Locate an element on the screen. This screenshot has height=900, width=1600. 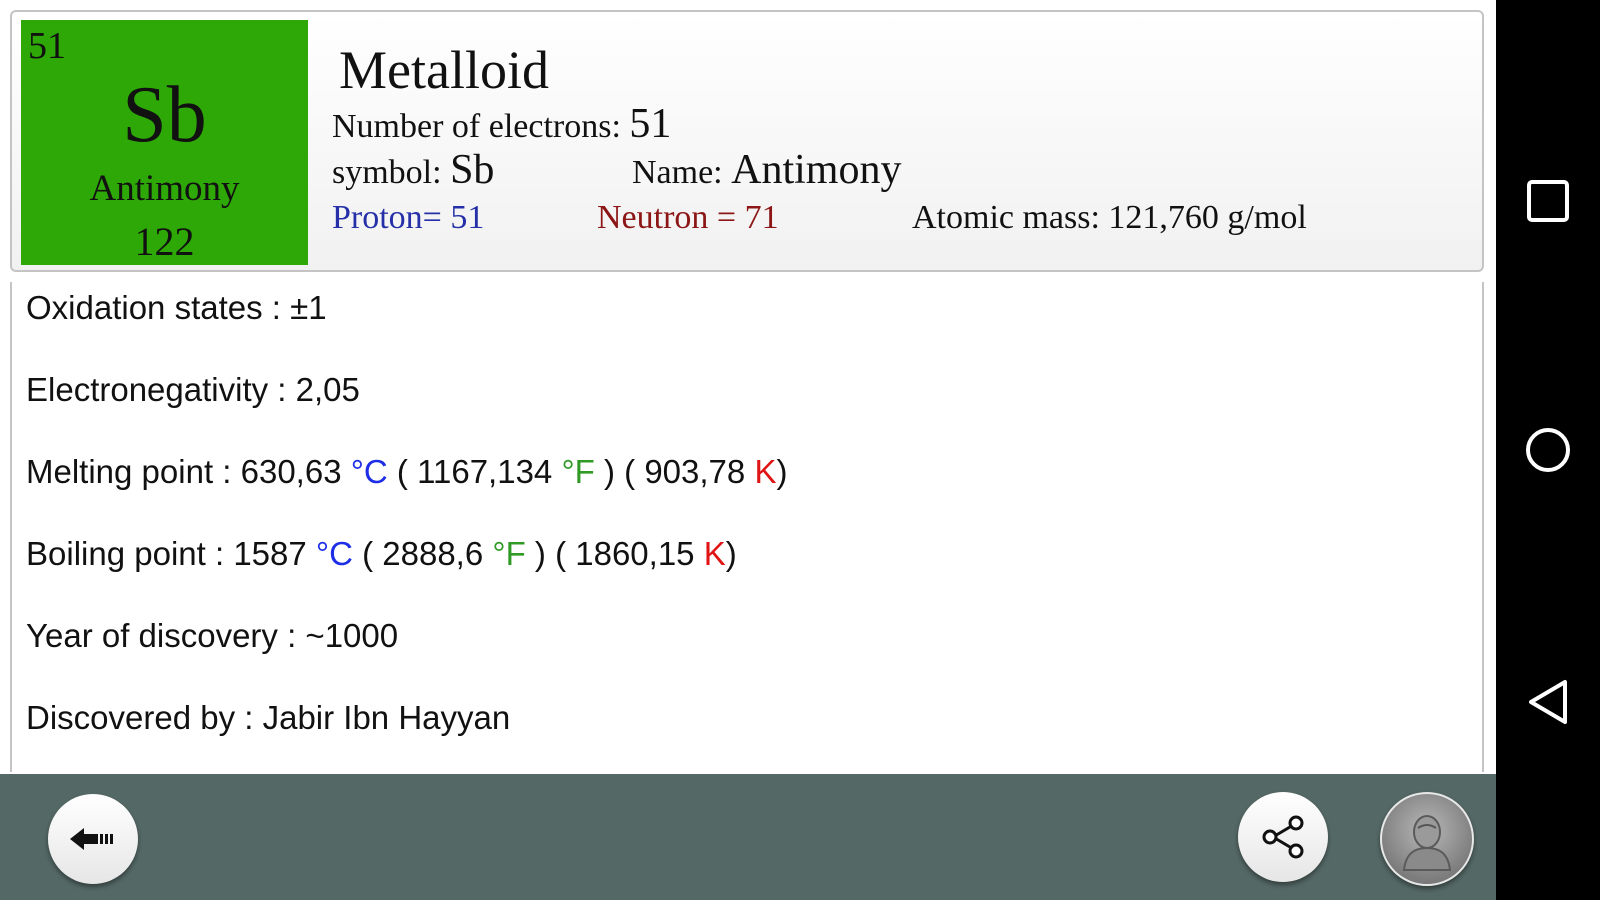
avatar-button is located at coordinates (1427, 839).